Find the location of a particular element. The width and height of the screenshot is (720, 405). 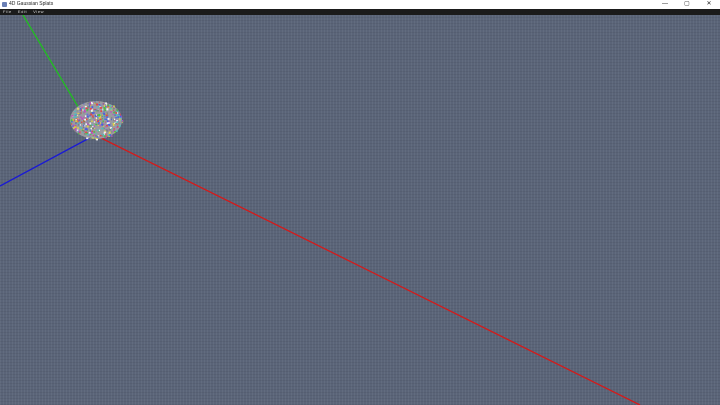

title-bar: 4D Gaussian Splats — ▢ ✕ is located at coordinates (360, 4).